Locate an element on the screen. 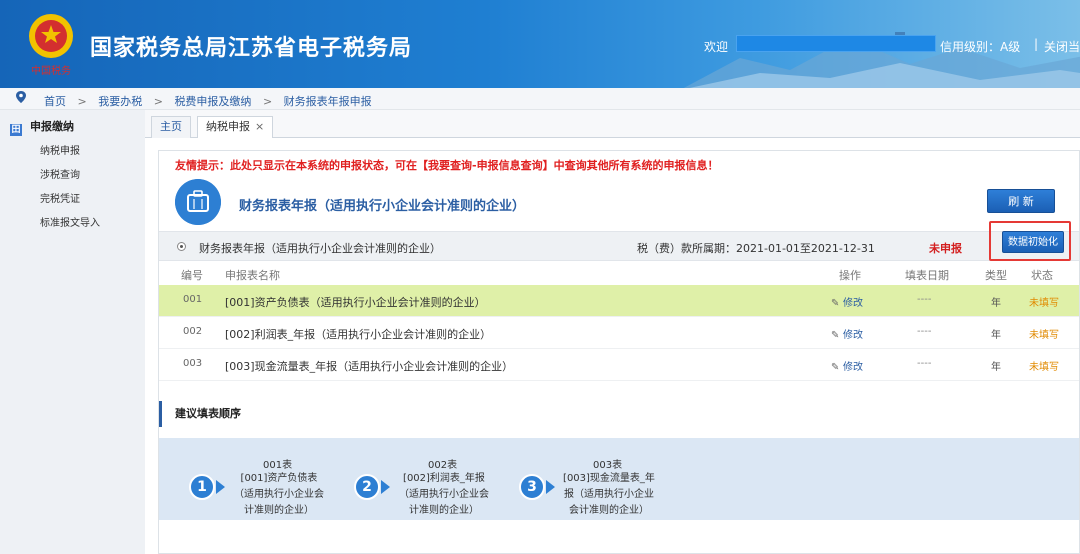 Image resolution: width=1080 pixels, height=554 pixels. breadcrumb-declare: 税费申报及缴纳 is located at coordinates (212, 101).